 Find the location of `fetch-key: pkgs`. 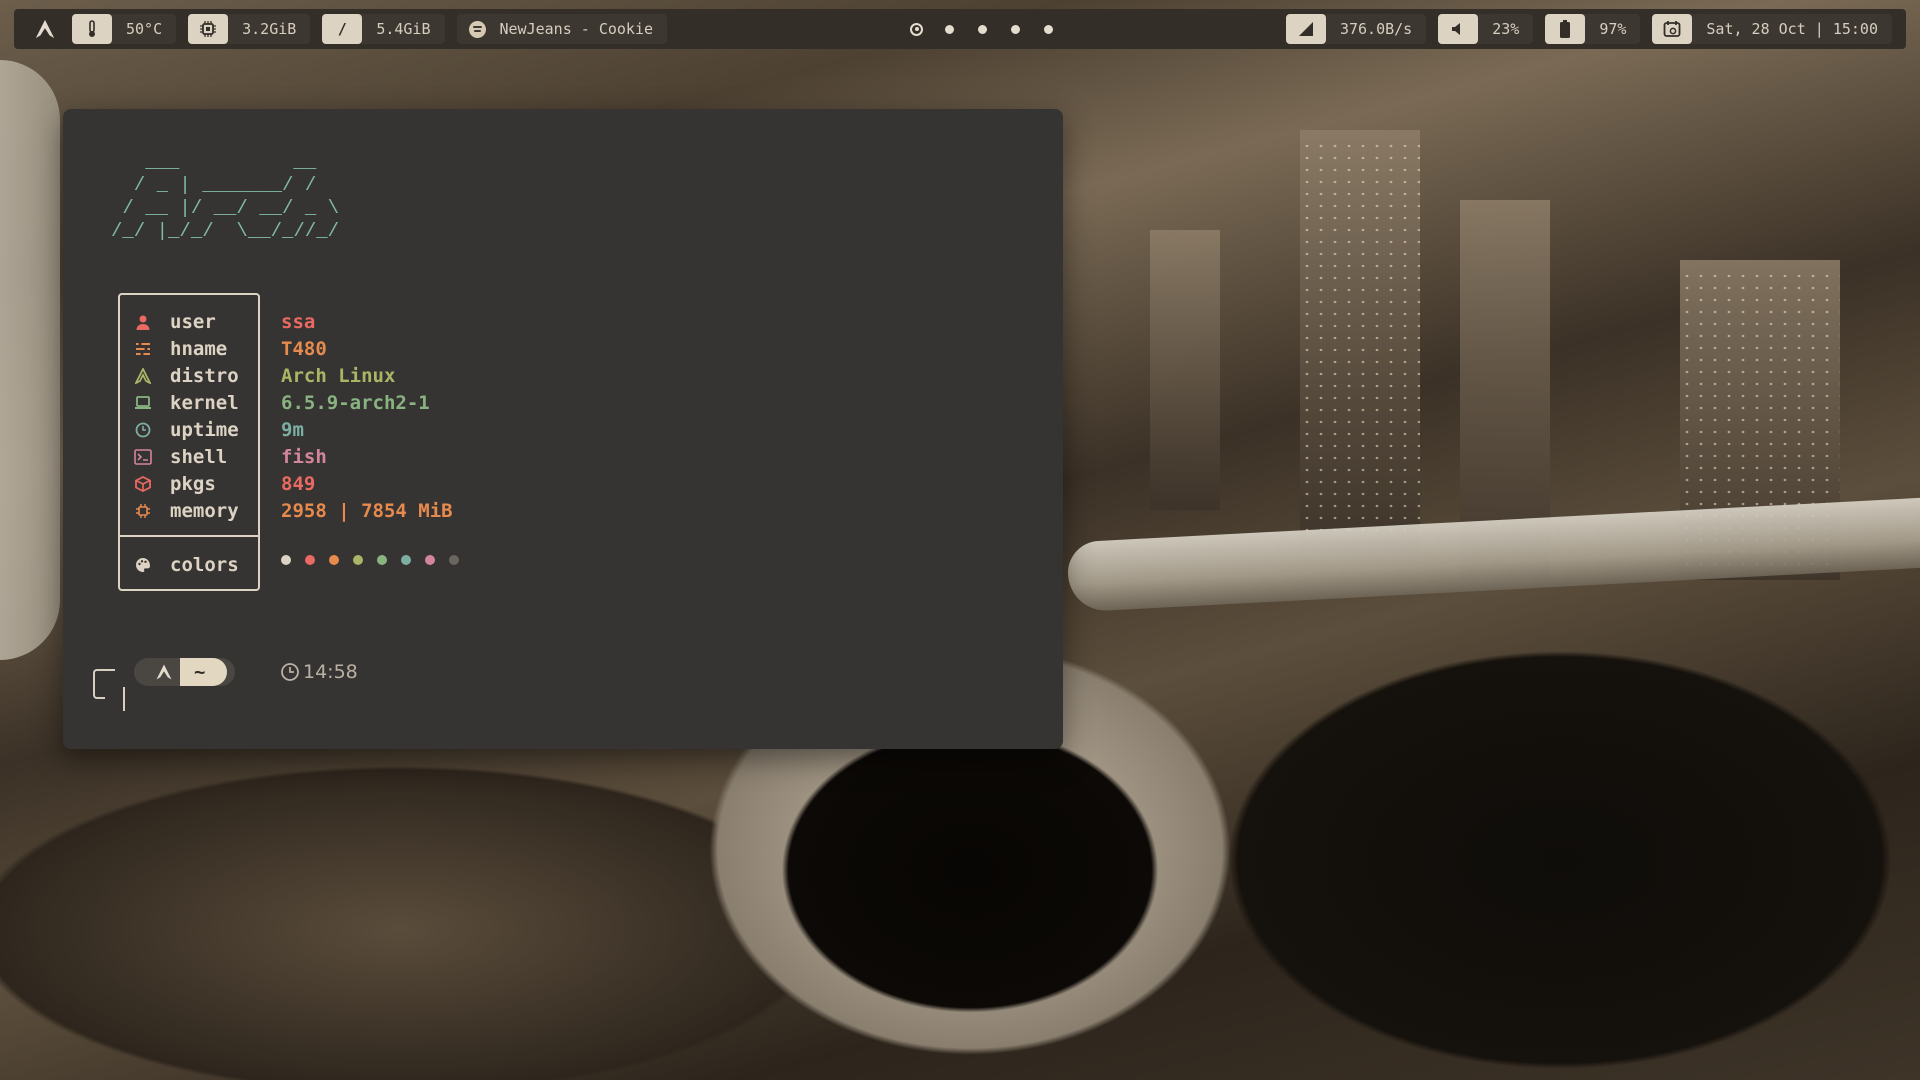

fetch-key: pkgs is located at coordinates (193, 483).